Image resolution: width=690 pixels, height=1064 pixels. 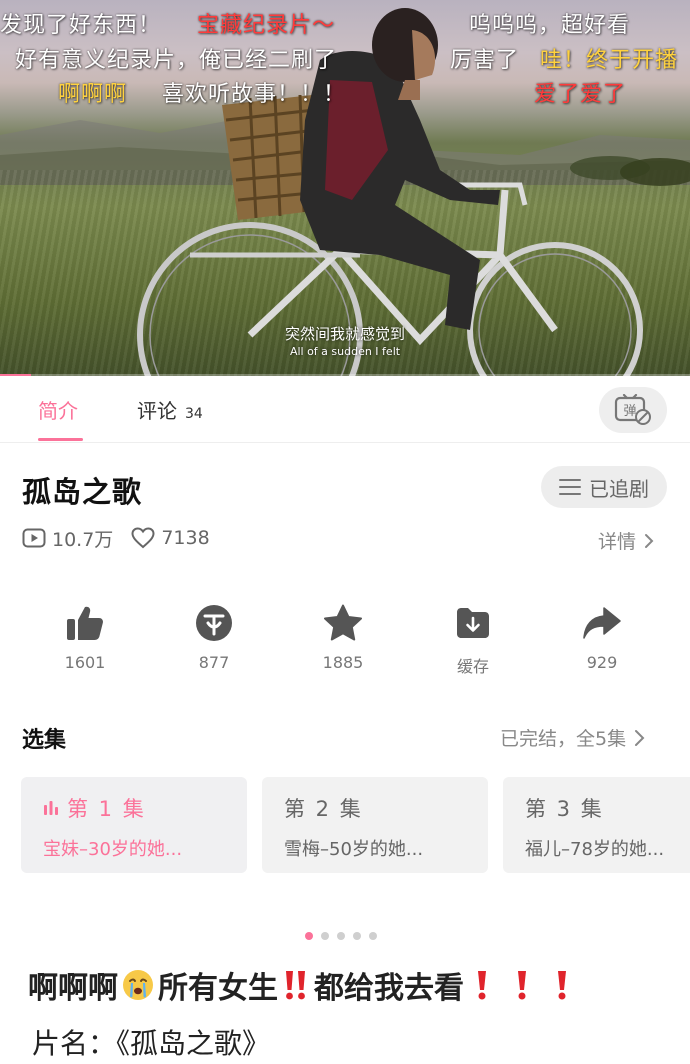 I want to click on details-label: 详情, so click(x=617, y=542).